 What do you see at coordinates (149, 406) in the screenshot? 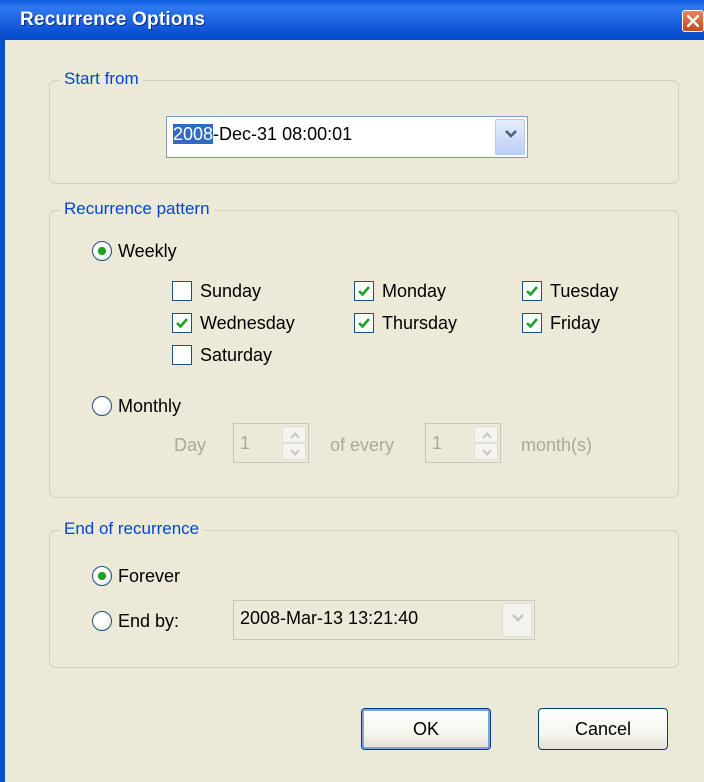
I see `monthly-label: Monthly` at bounding box center [149, 406].